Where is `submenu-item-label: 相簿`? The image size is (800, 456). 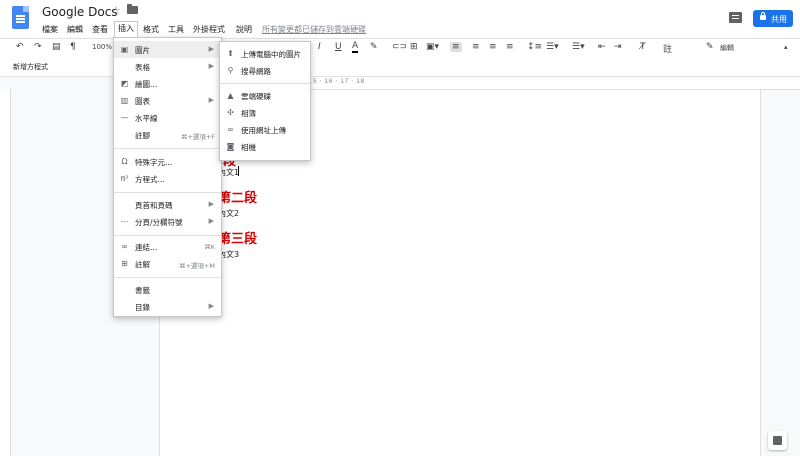 submenu-item-label: 相簿 is located at coordinates (248, 113).